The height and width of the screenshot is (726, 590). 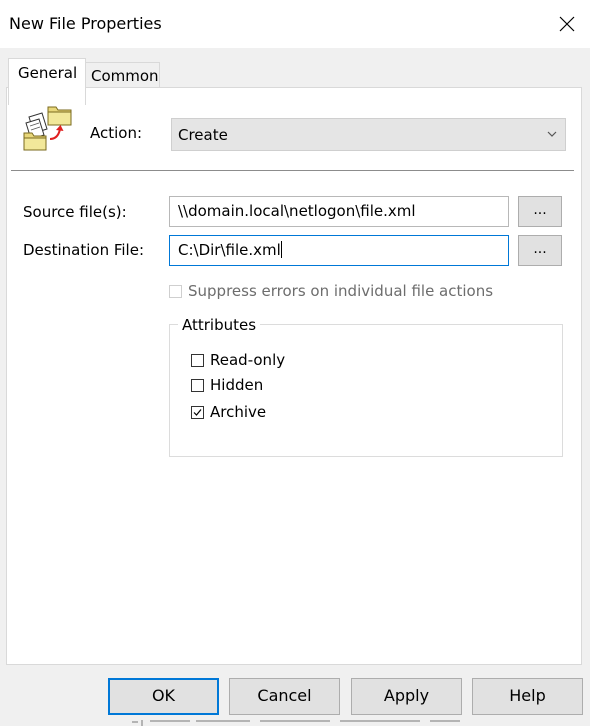 I want to click on action-label: Action:, so click(x=116, y=133).